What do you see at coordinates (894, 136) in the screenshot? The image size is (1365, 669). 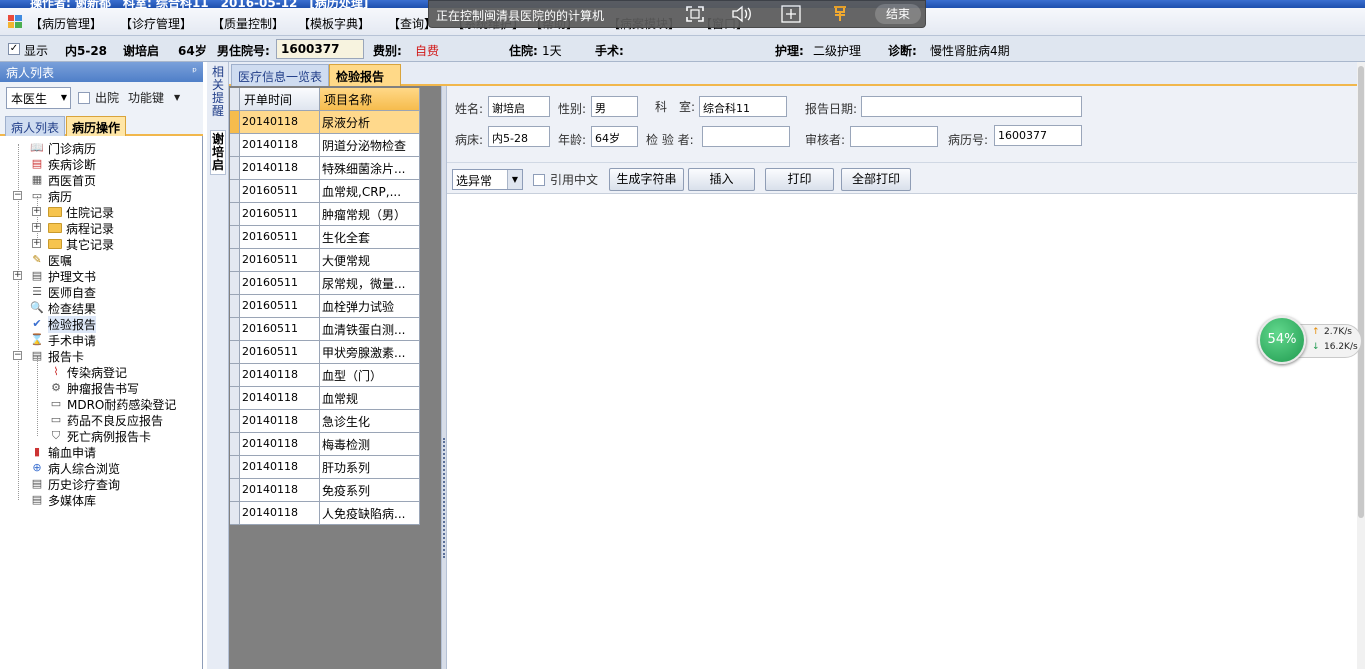 I see `reviewer-field` at bounding box center [894, 136].